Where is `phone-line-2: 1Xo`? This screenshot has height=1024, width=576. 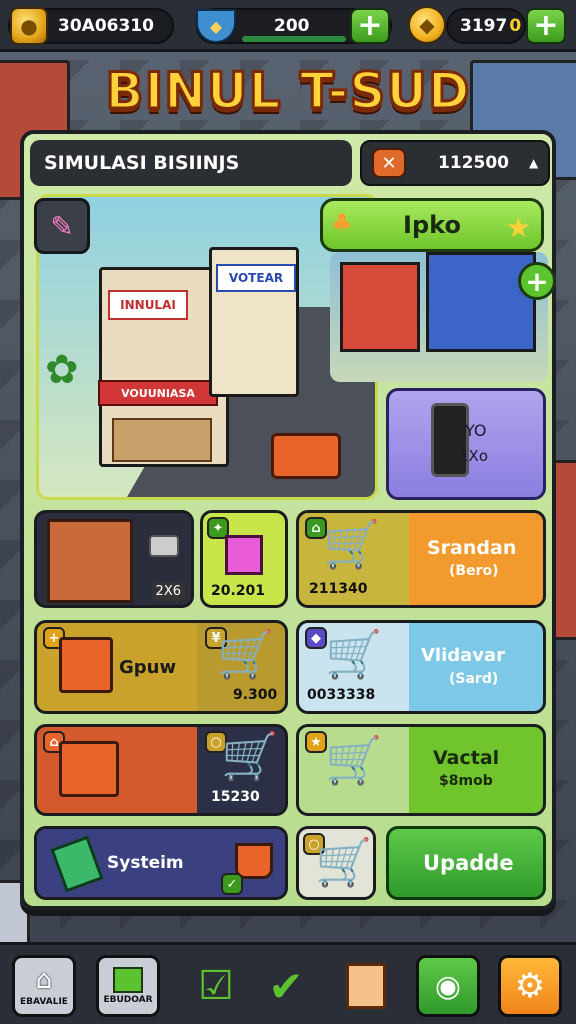 phone-line-2: 1Xo is located at coordinates (473, 456).